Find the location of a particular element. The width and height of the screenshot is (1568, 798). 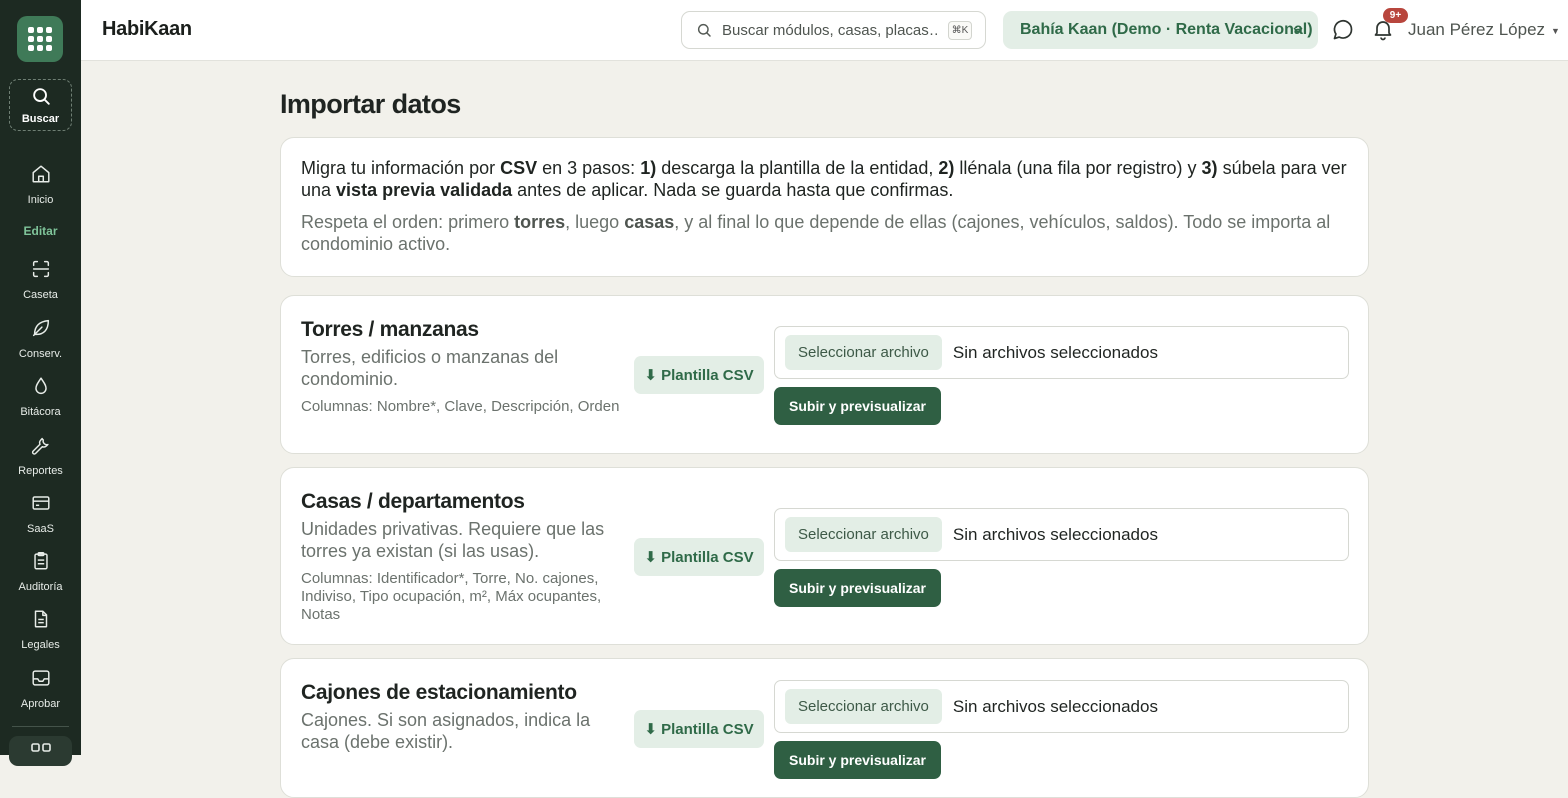

sidebar-item-caseta: Caseta is located at coordinates (40, 279).